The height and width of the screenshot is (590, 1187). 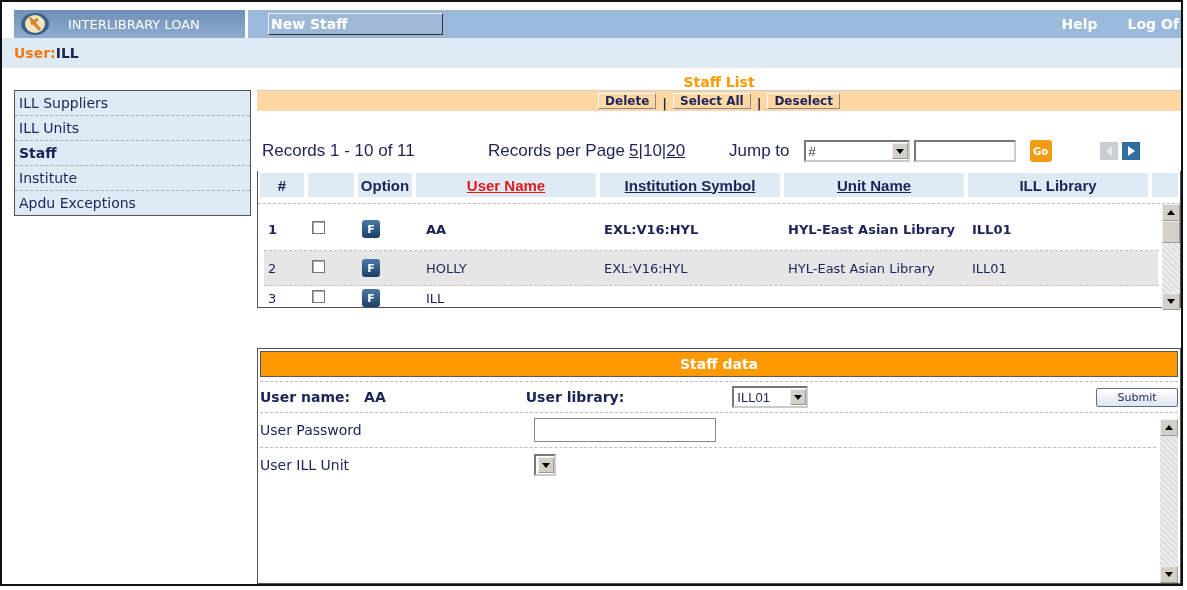 I want to click on column-header: Unit Name, so click(x=874, y=185).